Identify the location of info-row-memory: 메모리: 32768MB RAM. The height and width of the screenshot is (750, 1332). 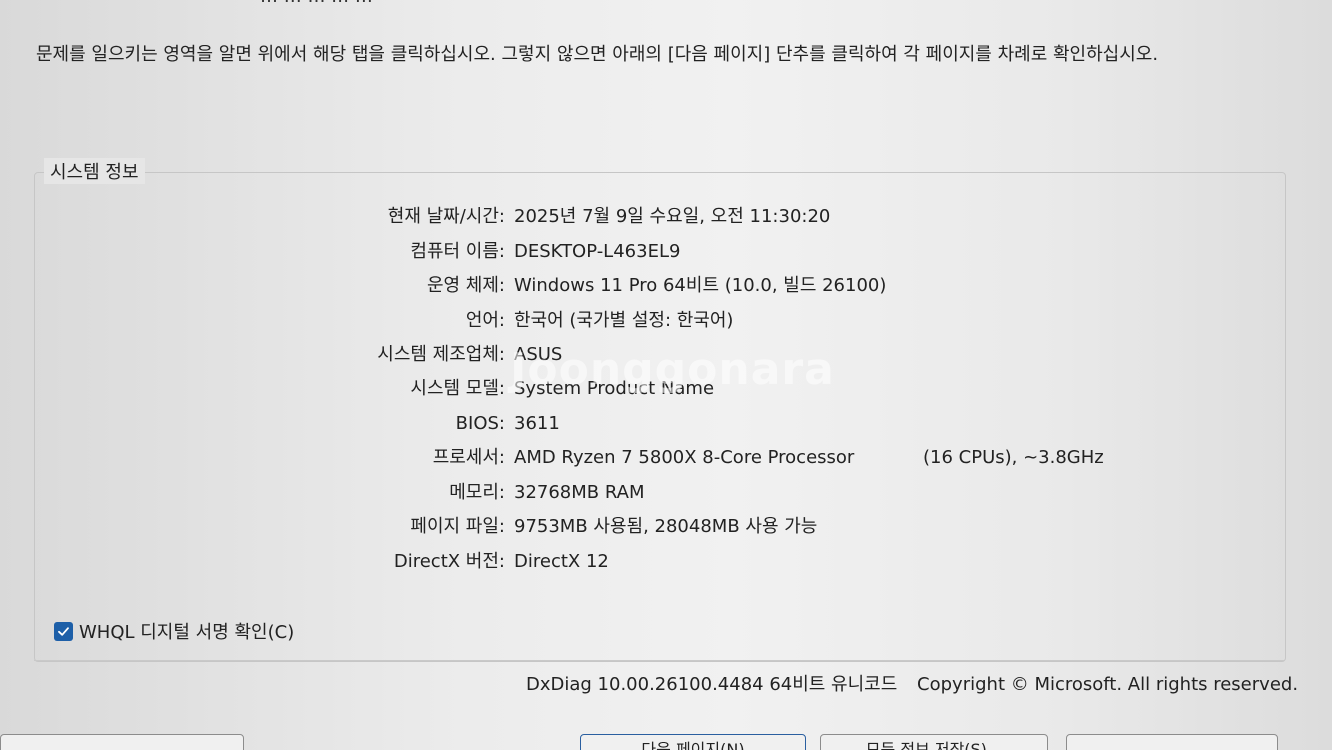
(666, 493).